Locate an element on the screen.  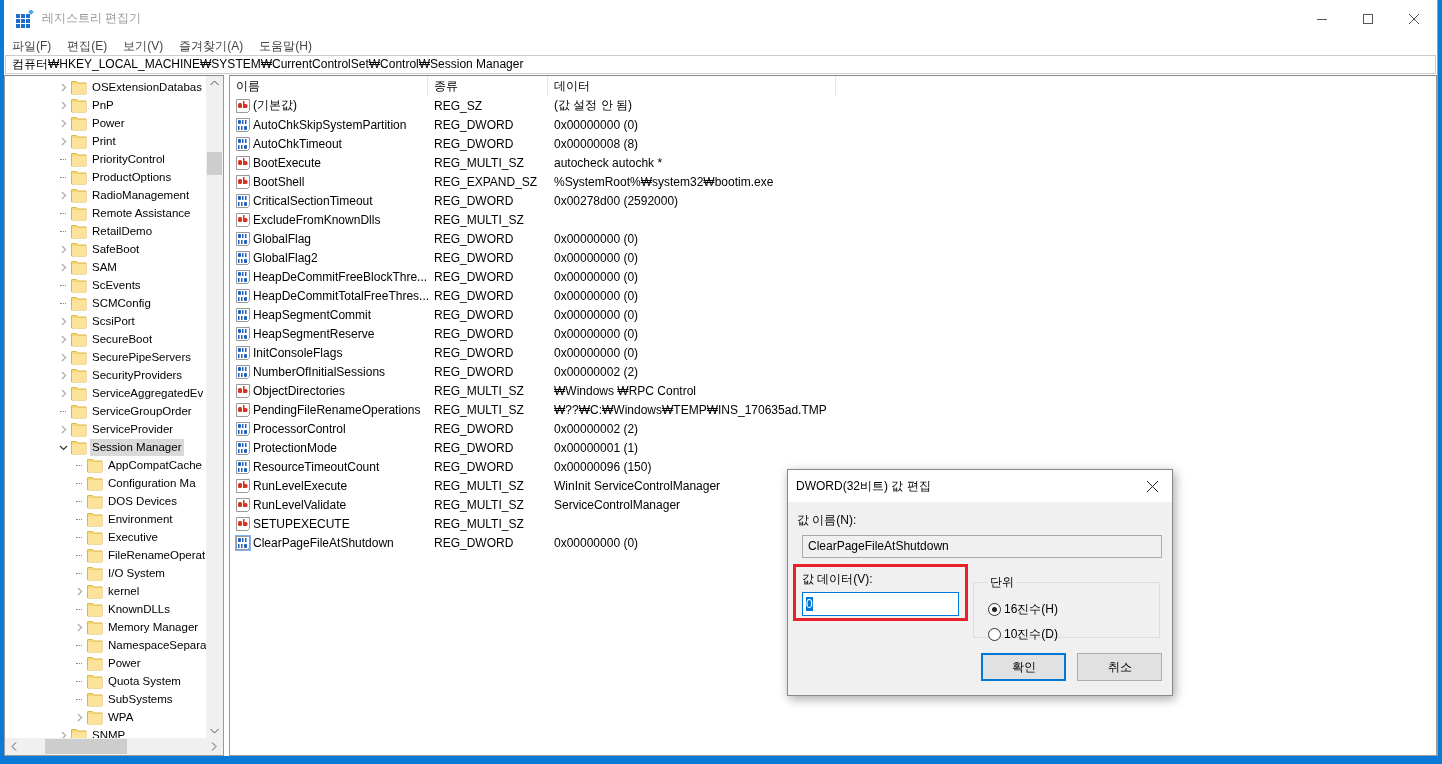
tree-item: SecureBoot is located at coordinates (122, 339).